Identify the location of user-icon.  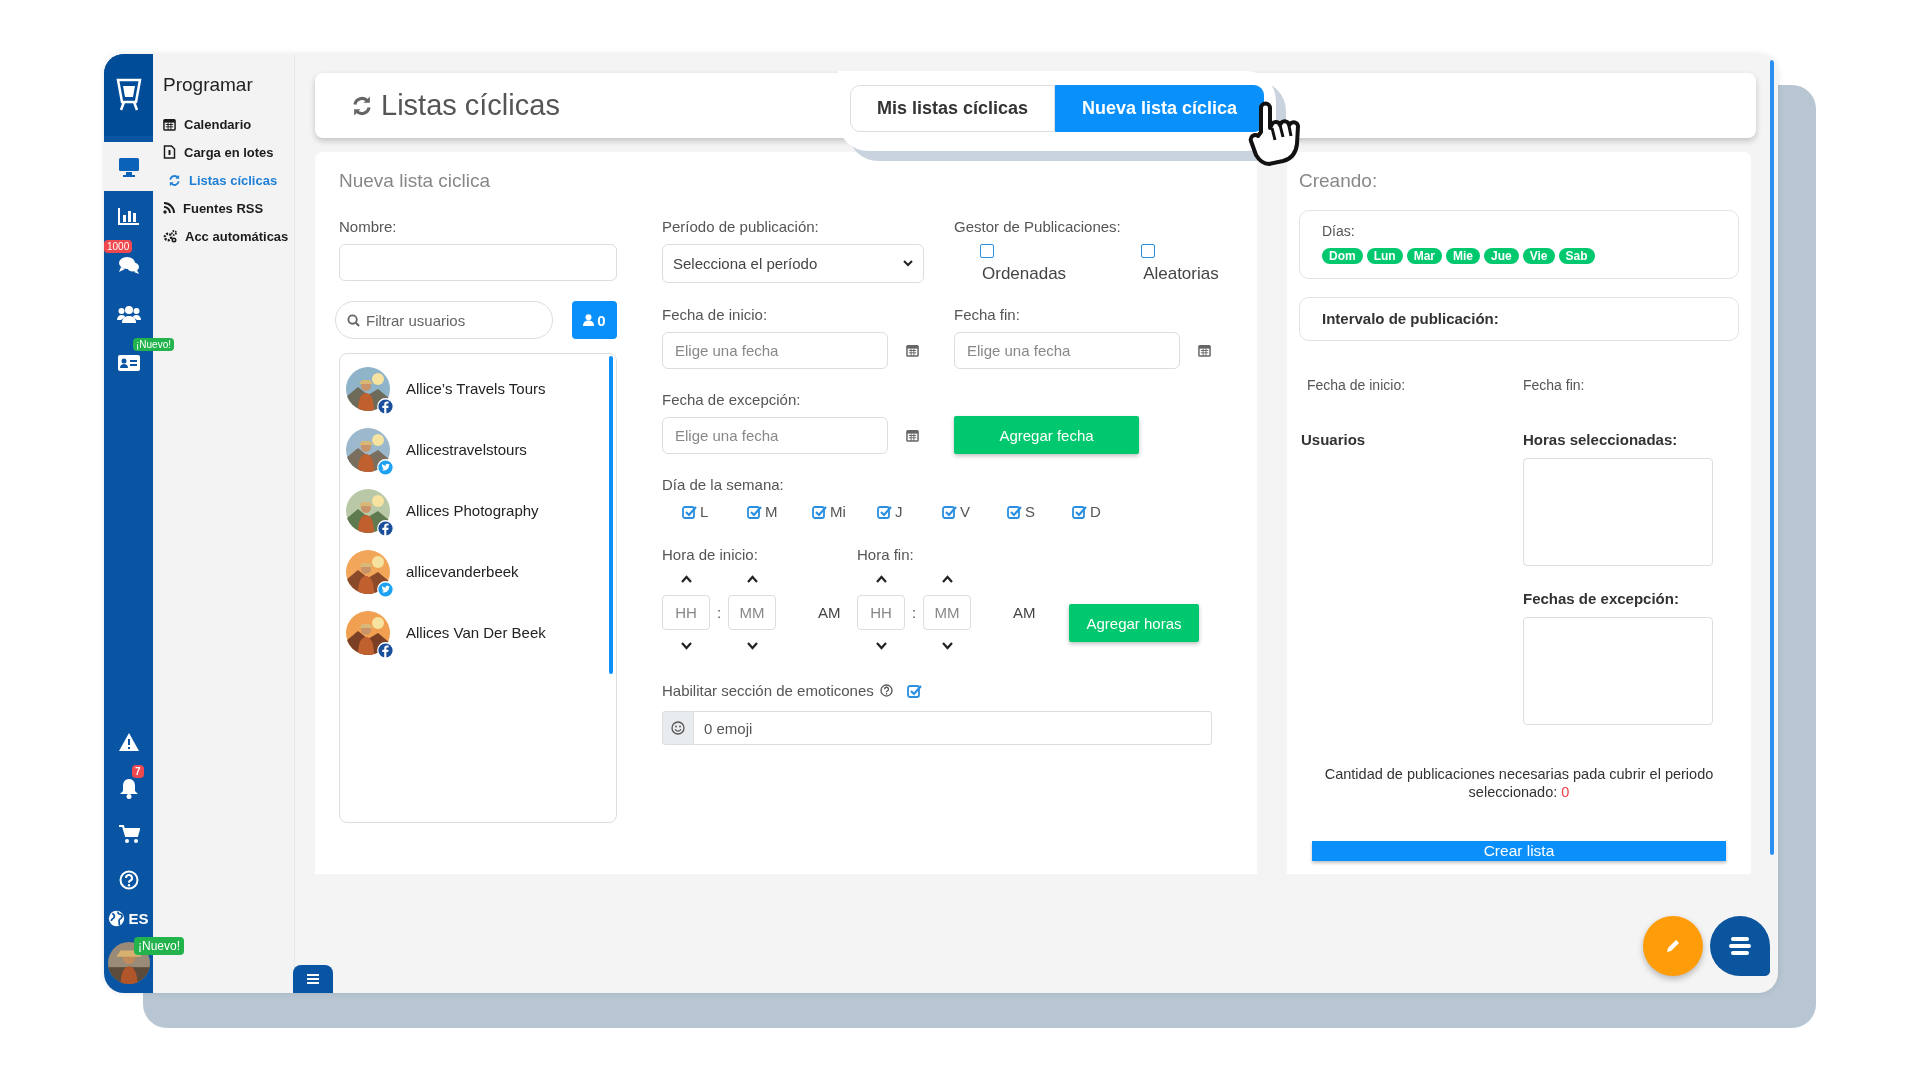
(589, 320).